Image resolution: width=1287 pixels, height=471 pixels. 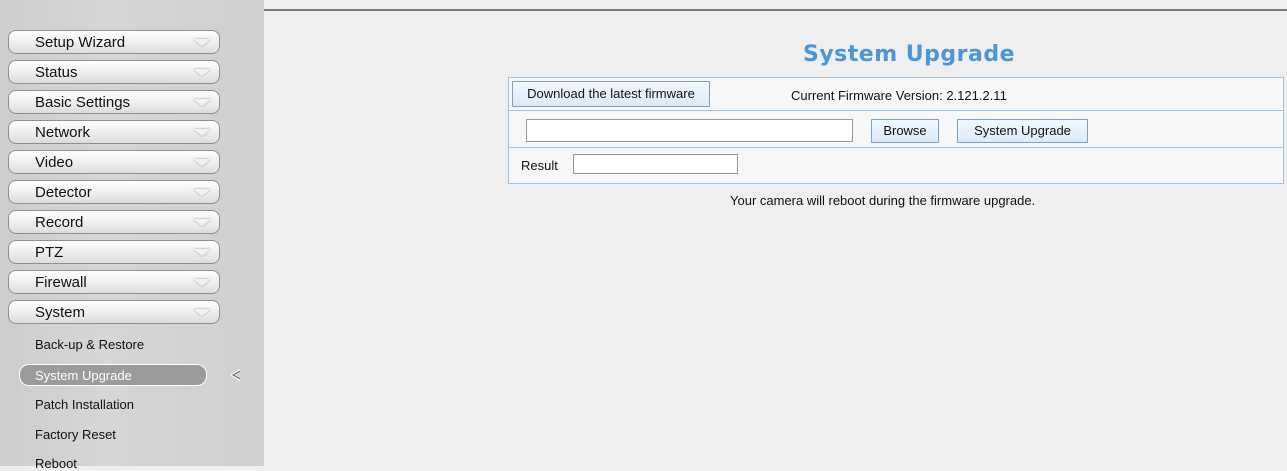 I want to click on page-title: System Upgrade, so click(x=909, y=54).